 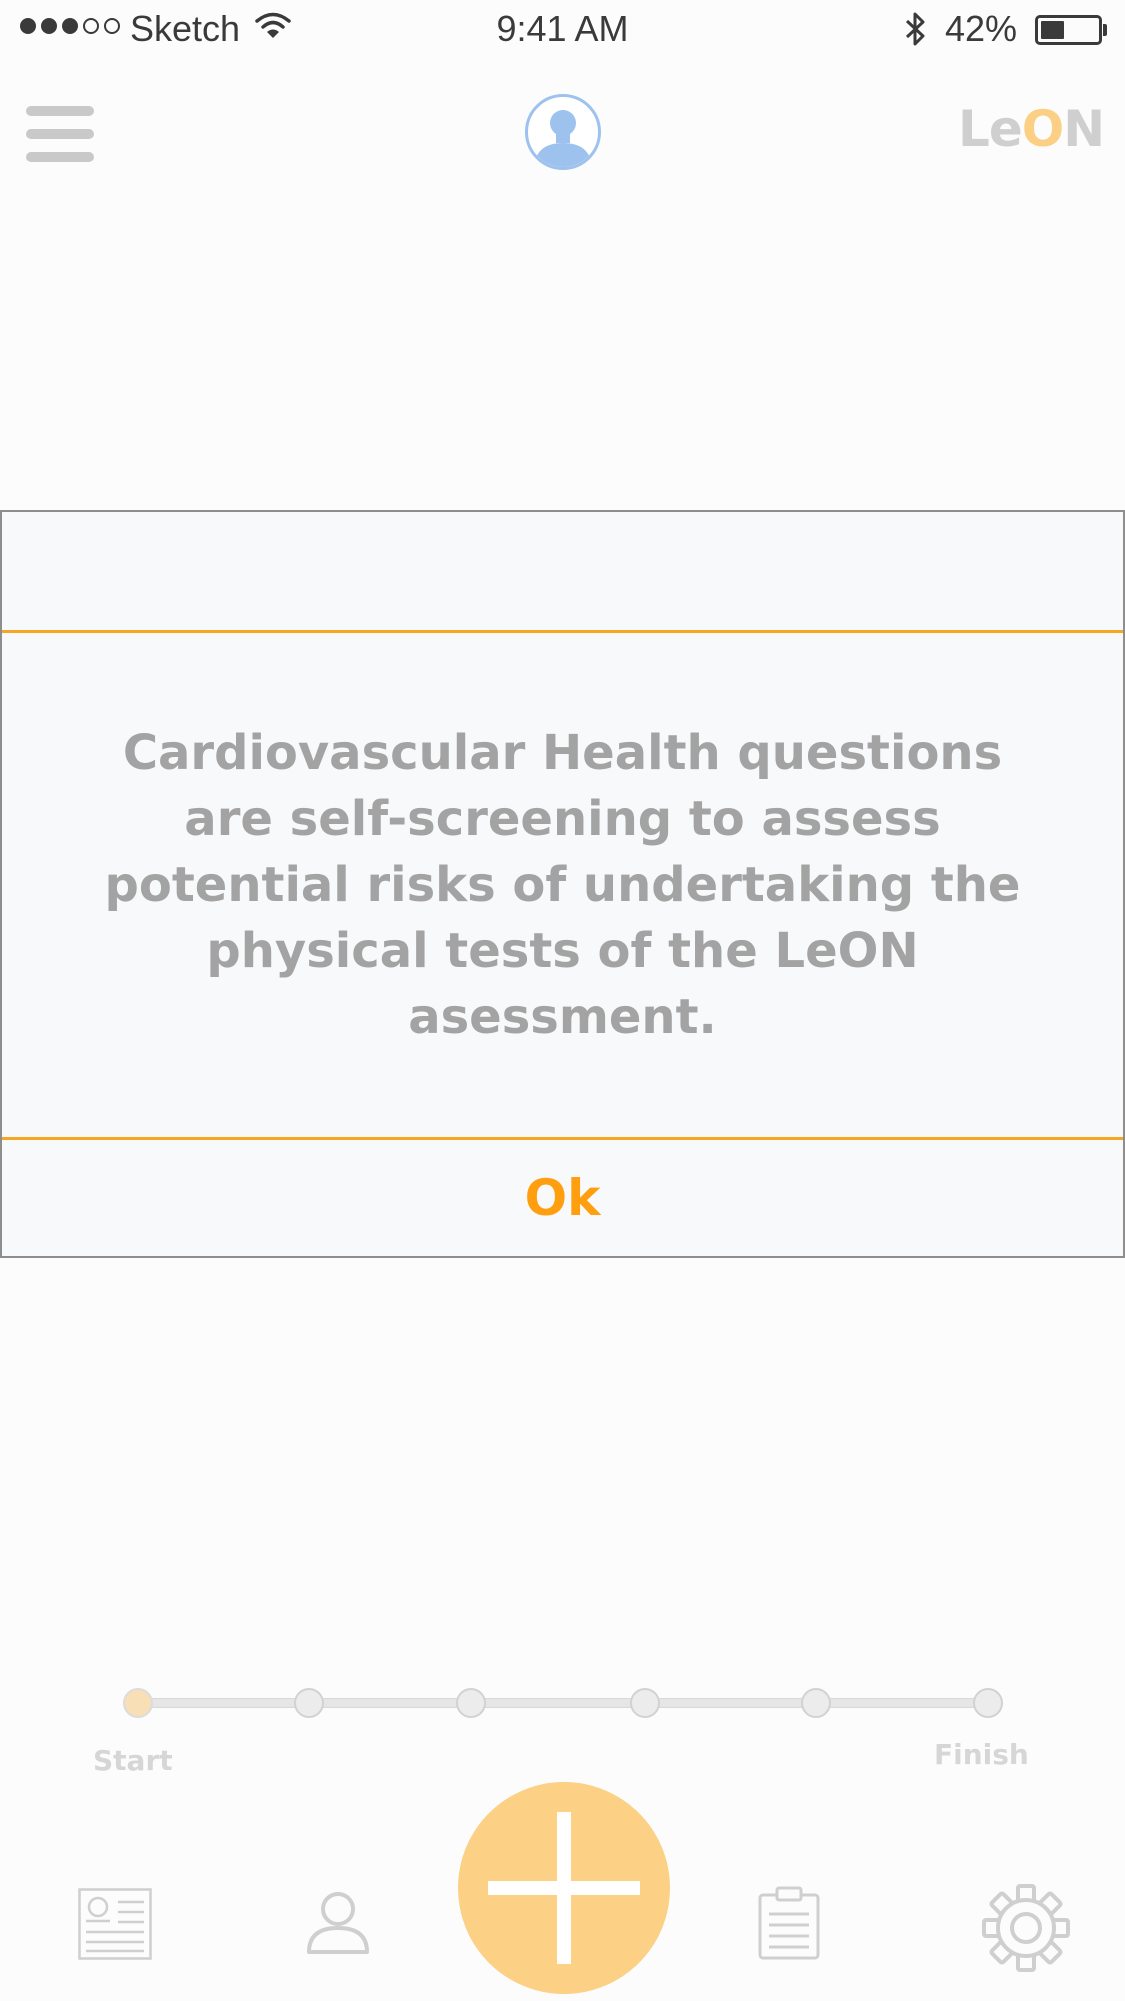 I want to click on profile-icon, so click(x=338, y=1924).